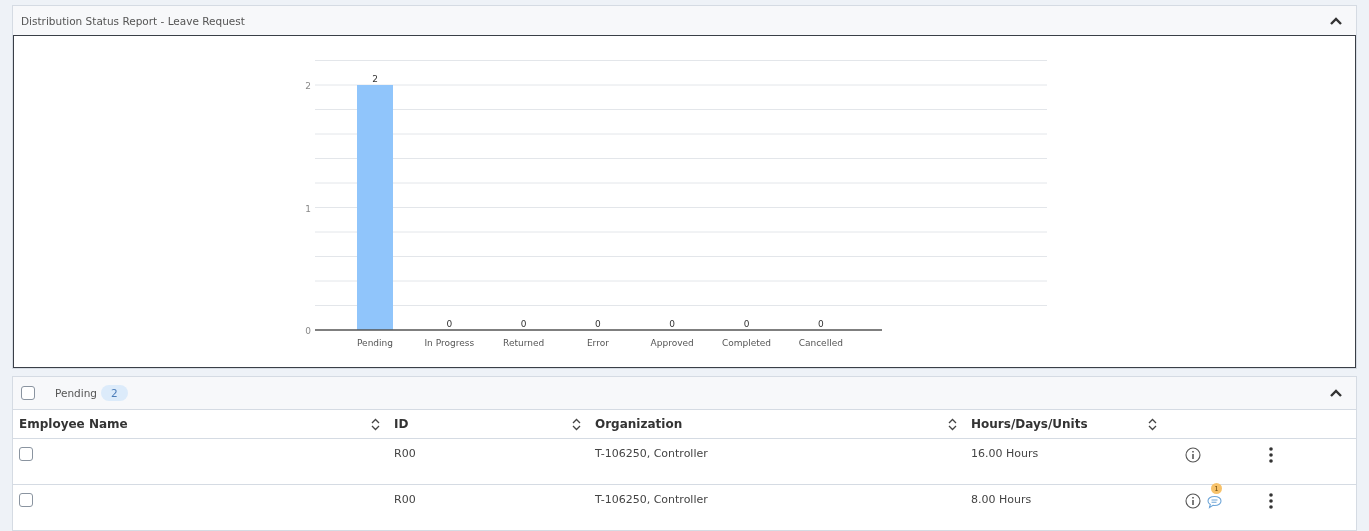 Image resolution: width=1369 pixels, height=531 pixels. What do you see at coordinates (76, 393) in the screenshot?
I see `panel-title: Pending` at bounding box center [76, 393].